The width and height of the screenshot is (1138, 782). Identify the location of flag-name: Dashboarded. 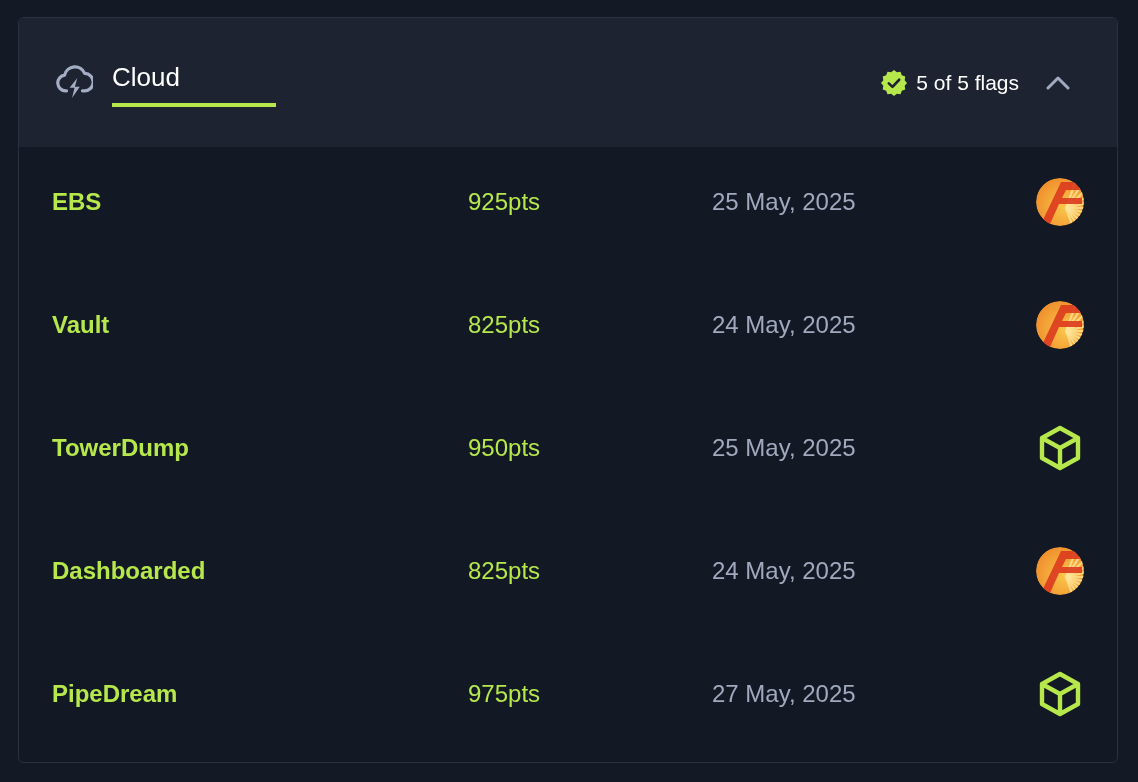
(129, 571).